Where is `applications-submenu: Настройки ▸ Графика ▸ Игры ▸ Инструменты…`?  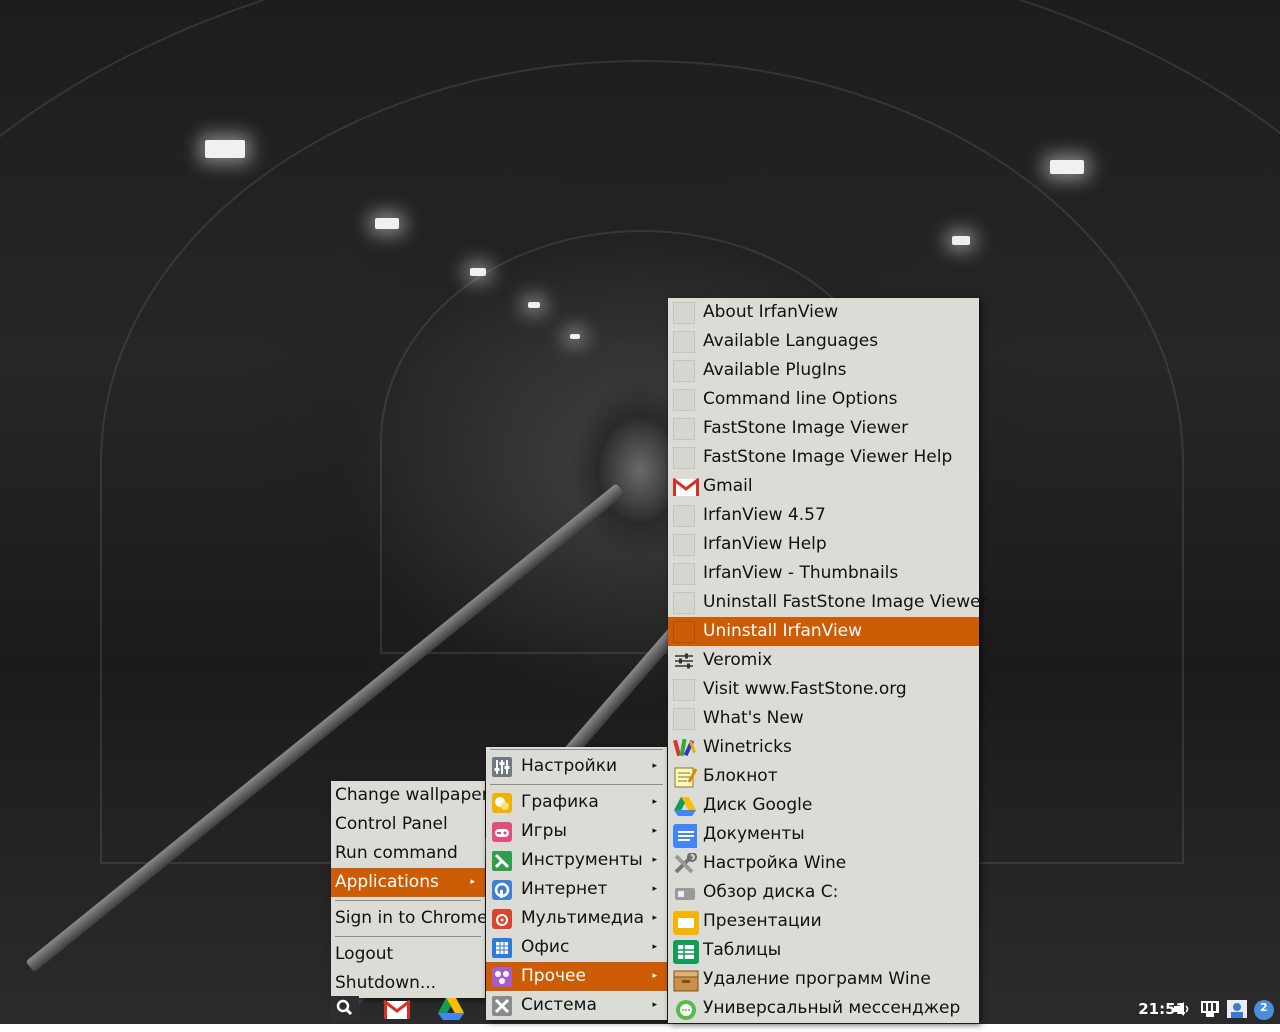 applications-submenu: Настройки ▸ Графика ▸ Игры ▸ Инструменты… is located at coordinates (576, 883).